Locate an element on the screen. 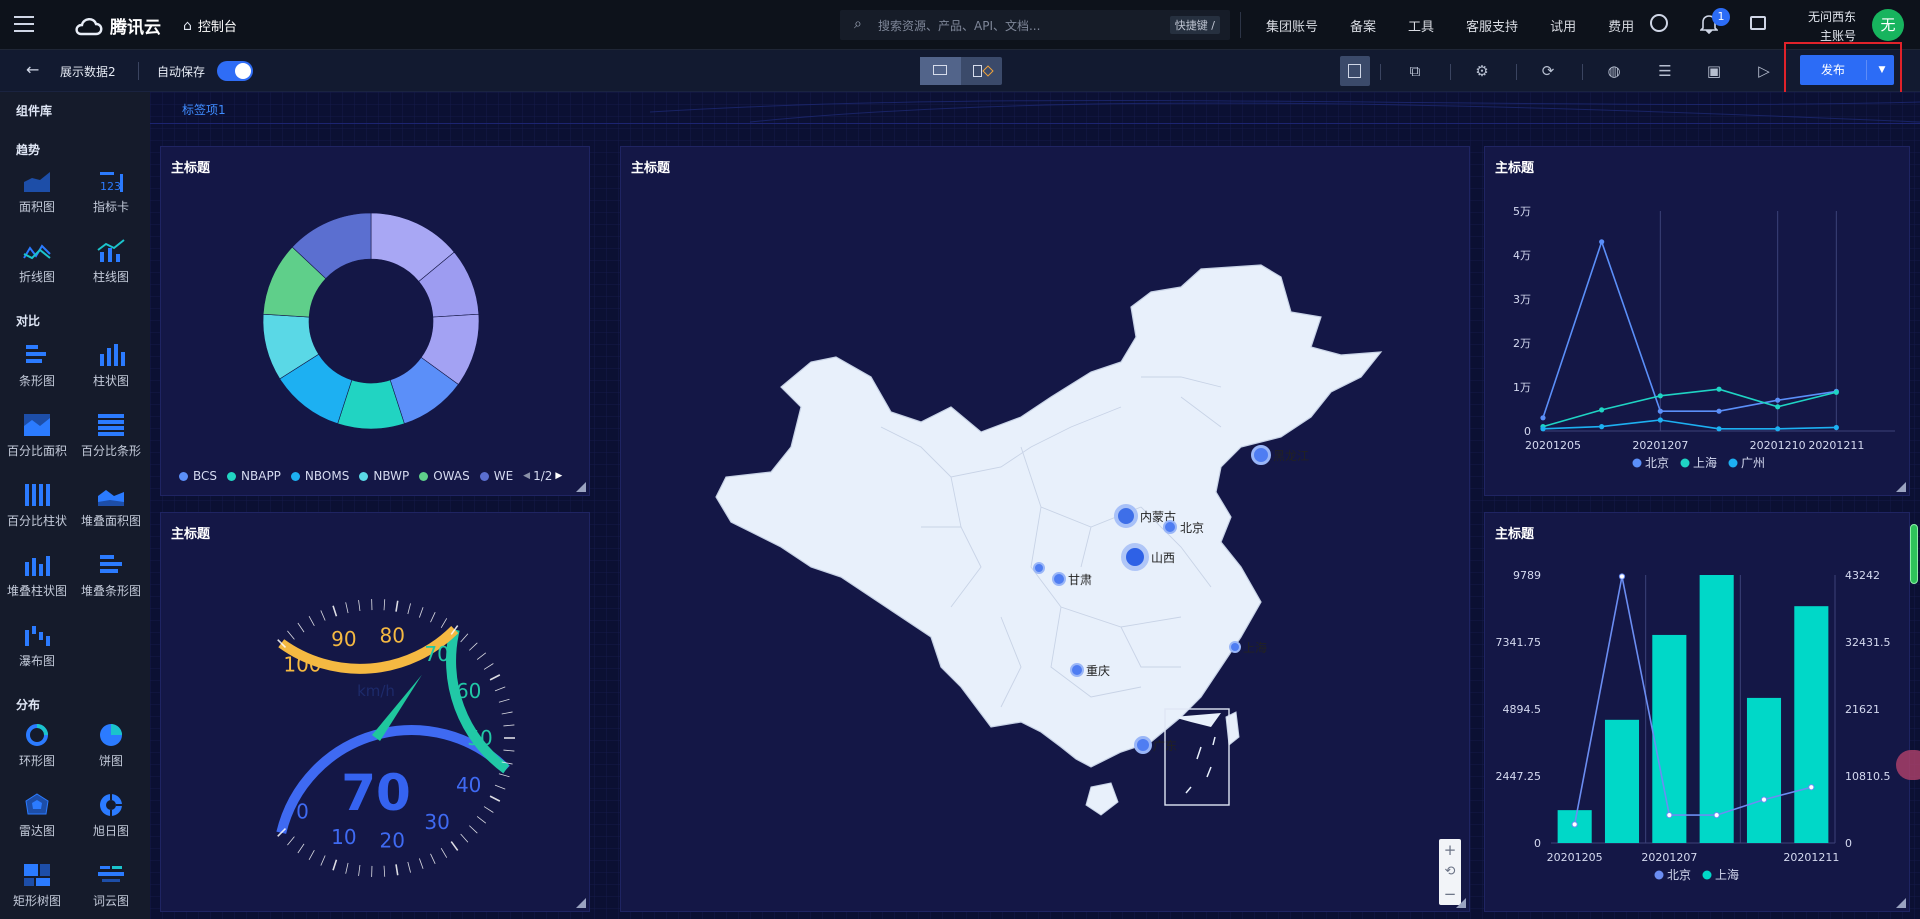  autosave-toggle is located at coordinates (235, 71).